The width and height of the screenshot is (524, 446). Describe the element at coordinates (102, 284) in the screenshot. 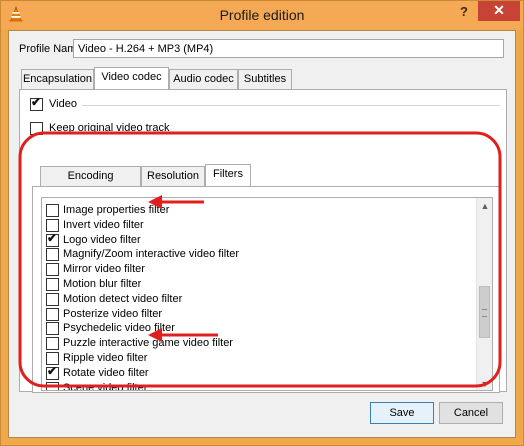

I see `filter-label: Motion blur filter` at that location.